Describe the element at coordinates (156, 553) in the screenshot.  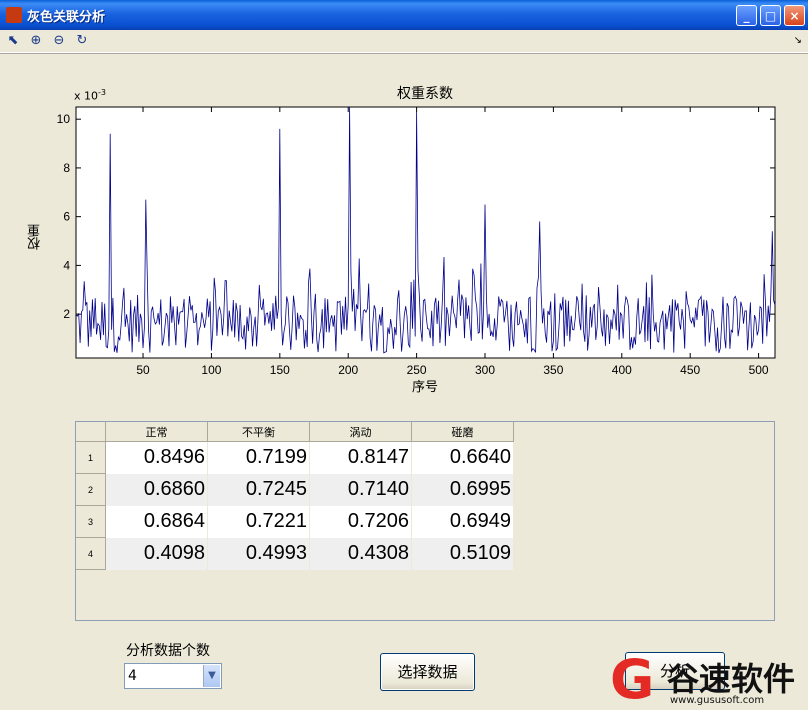
I see `table-cell: 0.4098` at that location.